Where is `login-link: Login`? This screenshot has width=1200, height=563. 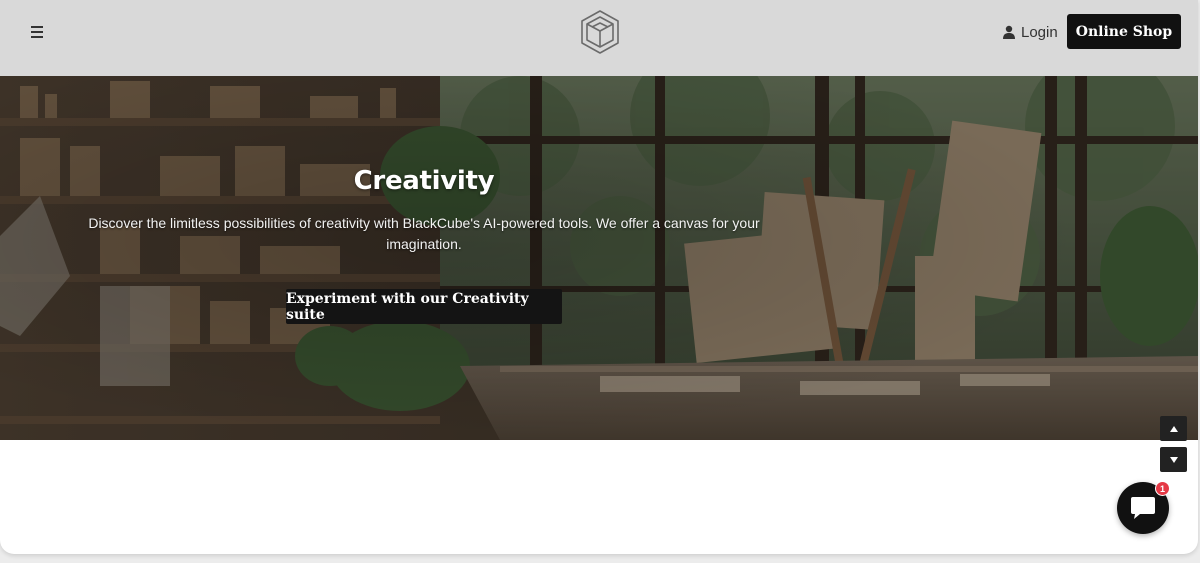
login-link: Login is located at coordinates (1030, 32).